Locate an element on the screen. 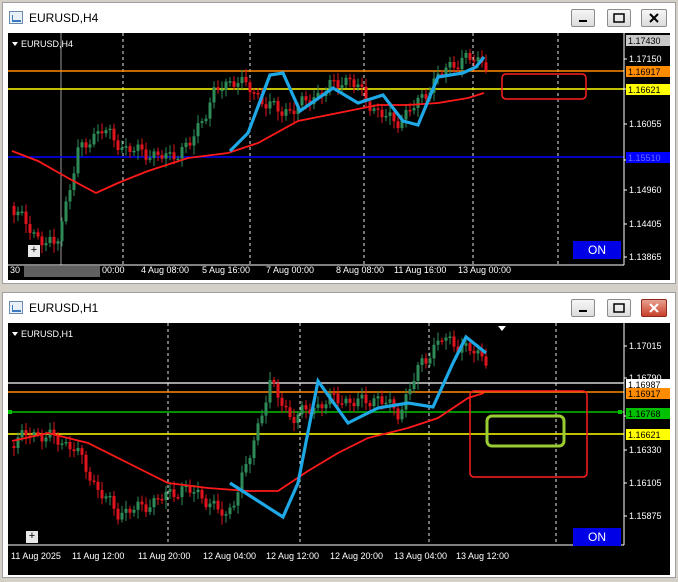 The height and width of the screenshot is (582, 678). shift-marker-icon is located at coordinates (502, 328).